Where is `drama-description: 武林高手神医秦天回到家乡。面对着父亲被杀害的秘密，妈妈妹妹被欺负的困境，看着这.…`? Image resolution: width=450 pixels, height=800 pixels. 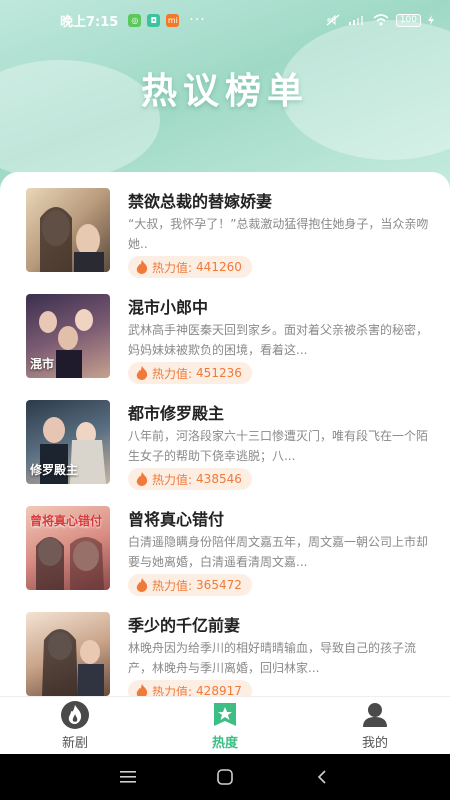 drama-description: 武林高手神医秦天回到家乡。面对着父亲被杀害的秘密，妈妈妹妹被欺负的困境，看着这.… is located at coordinates (278, 340).